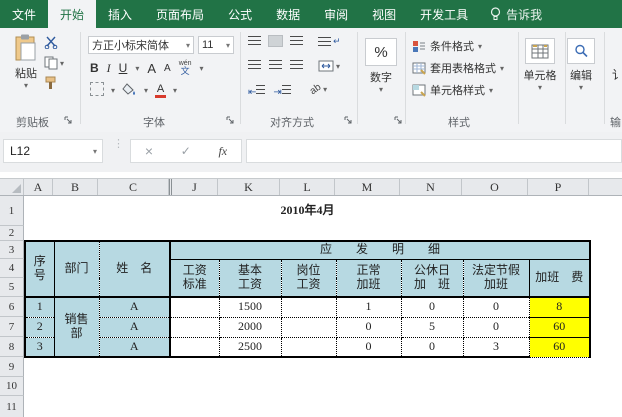 This screenshot has width=622, height=417. Describe the element at coordinates (137, 68) in the screenshot. I see `underline-dropdown-icon: ▾` at that location.